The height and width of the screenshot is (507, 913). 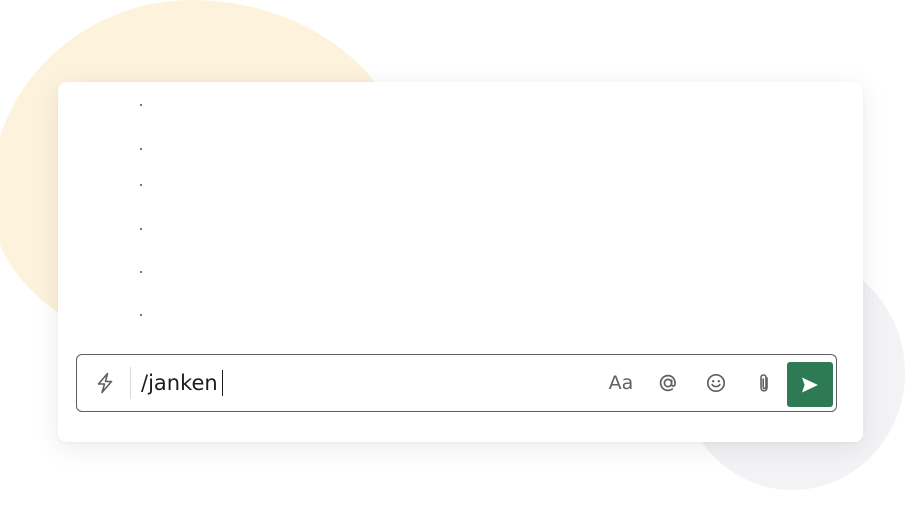 I want to click on attach-button, so click(x=764, y=383).